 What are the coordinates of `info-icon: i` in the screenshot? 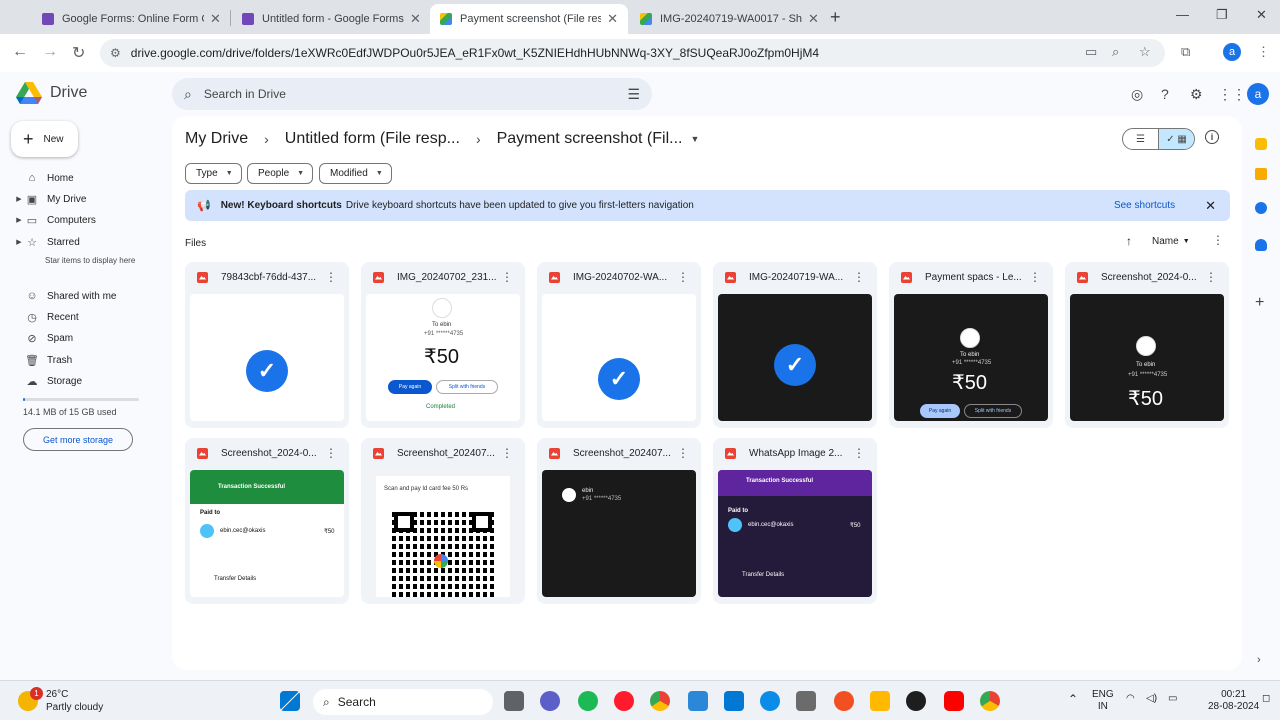 It's located at (1212, 137).